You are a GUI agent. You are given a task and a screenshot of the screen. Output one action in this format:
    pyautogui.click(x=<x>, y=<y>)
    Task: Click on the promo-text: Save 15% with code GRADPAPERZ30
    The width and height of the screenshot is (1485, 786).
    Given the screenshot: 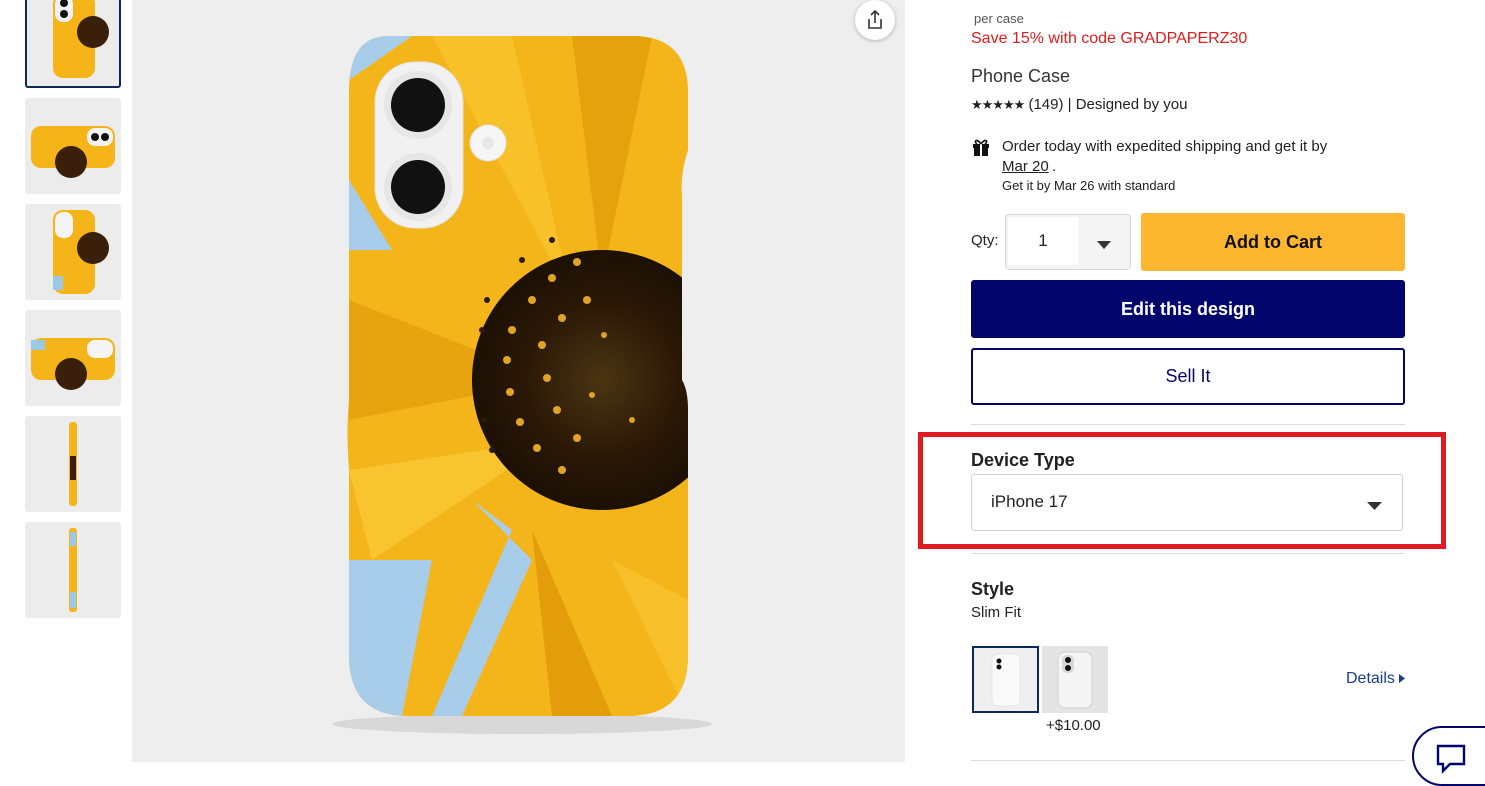 What is the action you would take?
    pyautogui.click(x=1109, y=38)
    